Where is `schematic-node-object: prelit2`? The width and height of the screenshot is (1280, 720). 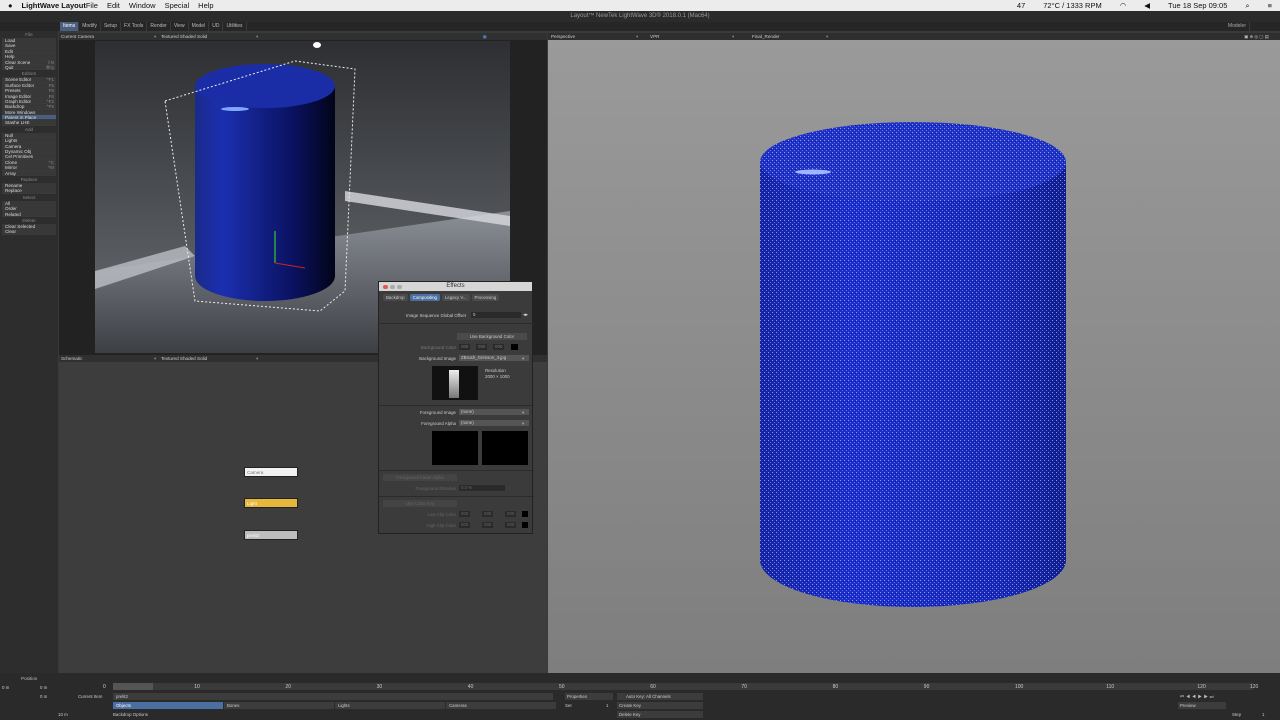 schematic-node-object: prelit2 is located at coordinates (271, 535).